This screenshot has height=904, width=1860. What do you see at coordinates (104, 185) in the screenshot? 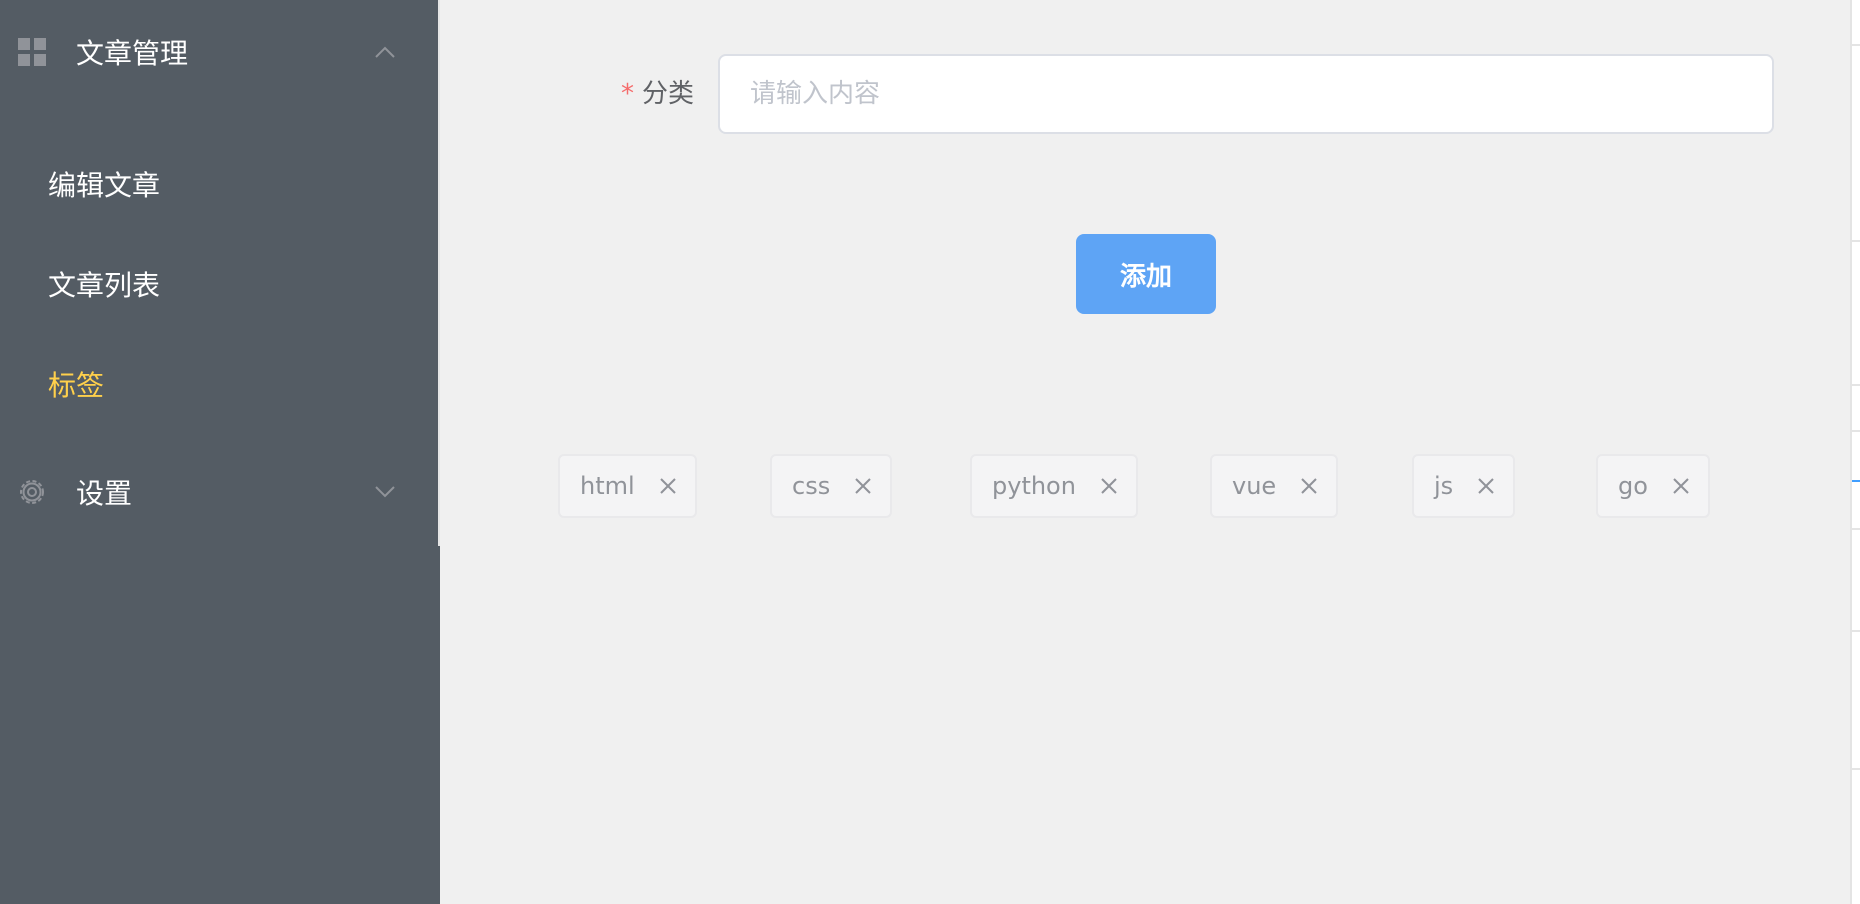
I see `sidebar-item-label: 编辑文章` at bounding box center [104, 185].